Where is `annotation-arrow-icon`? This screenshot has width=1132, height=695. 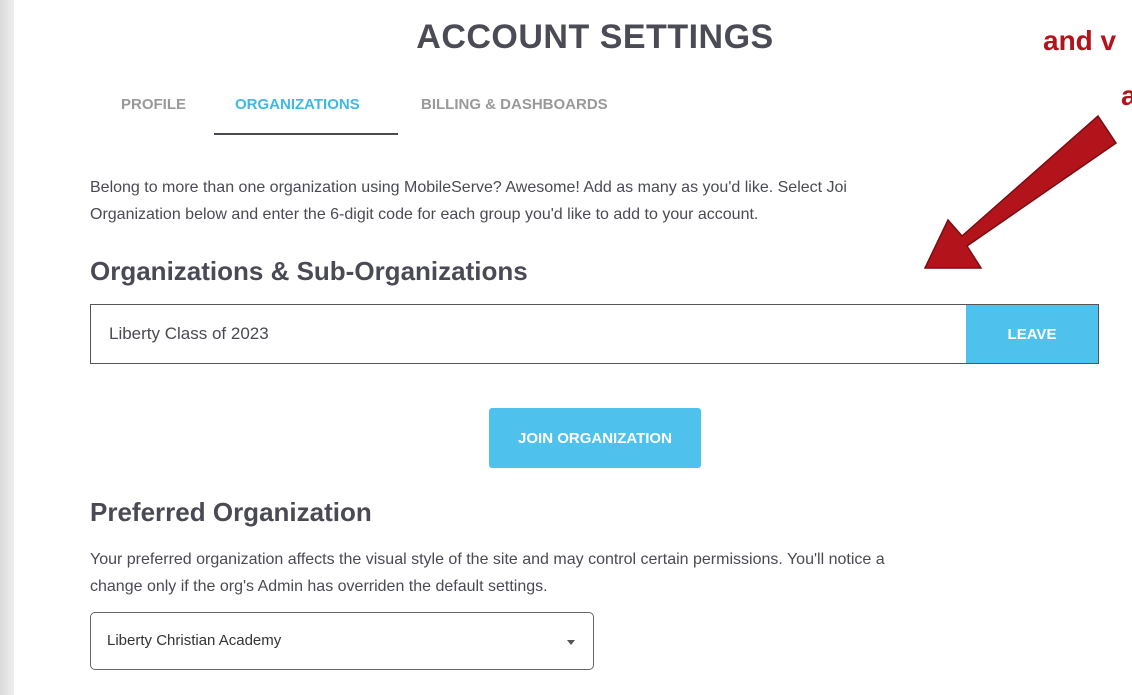
annotation-arrow-icon is located at coordinates (1020, 191).